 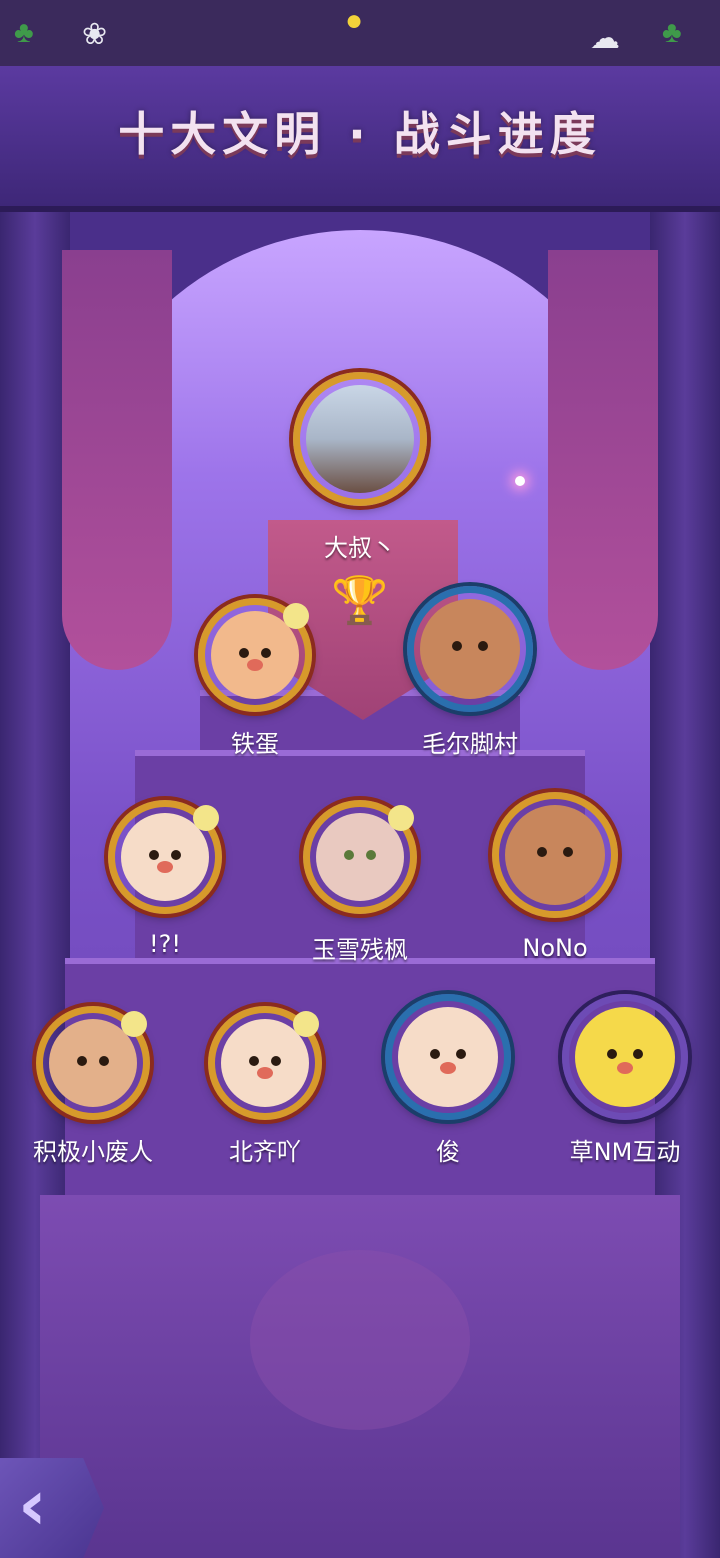 I want to click on player-name: 积极小废人, so click(x=93, y=1152).